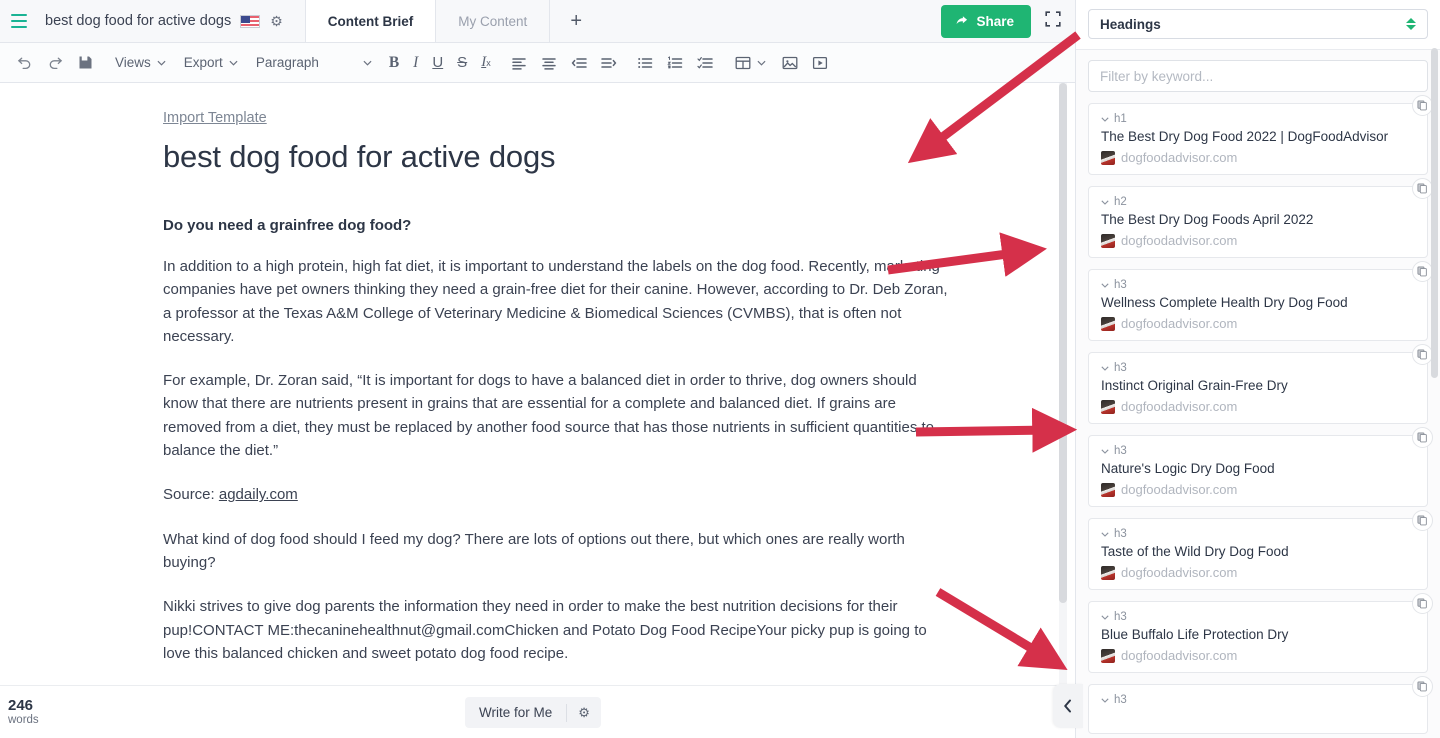 Image resolution: width=1440 pixels, height=738 pixels. I want to click on collapse-panel-button, so click(1068, 706).